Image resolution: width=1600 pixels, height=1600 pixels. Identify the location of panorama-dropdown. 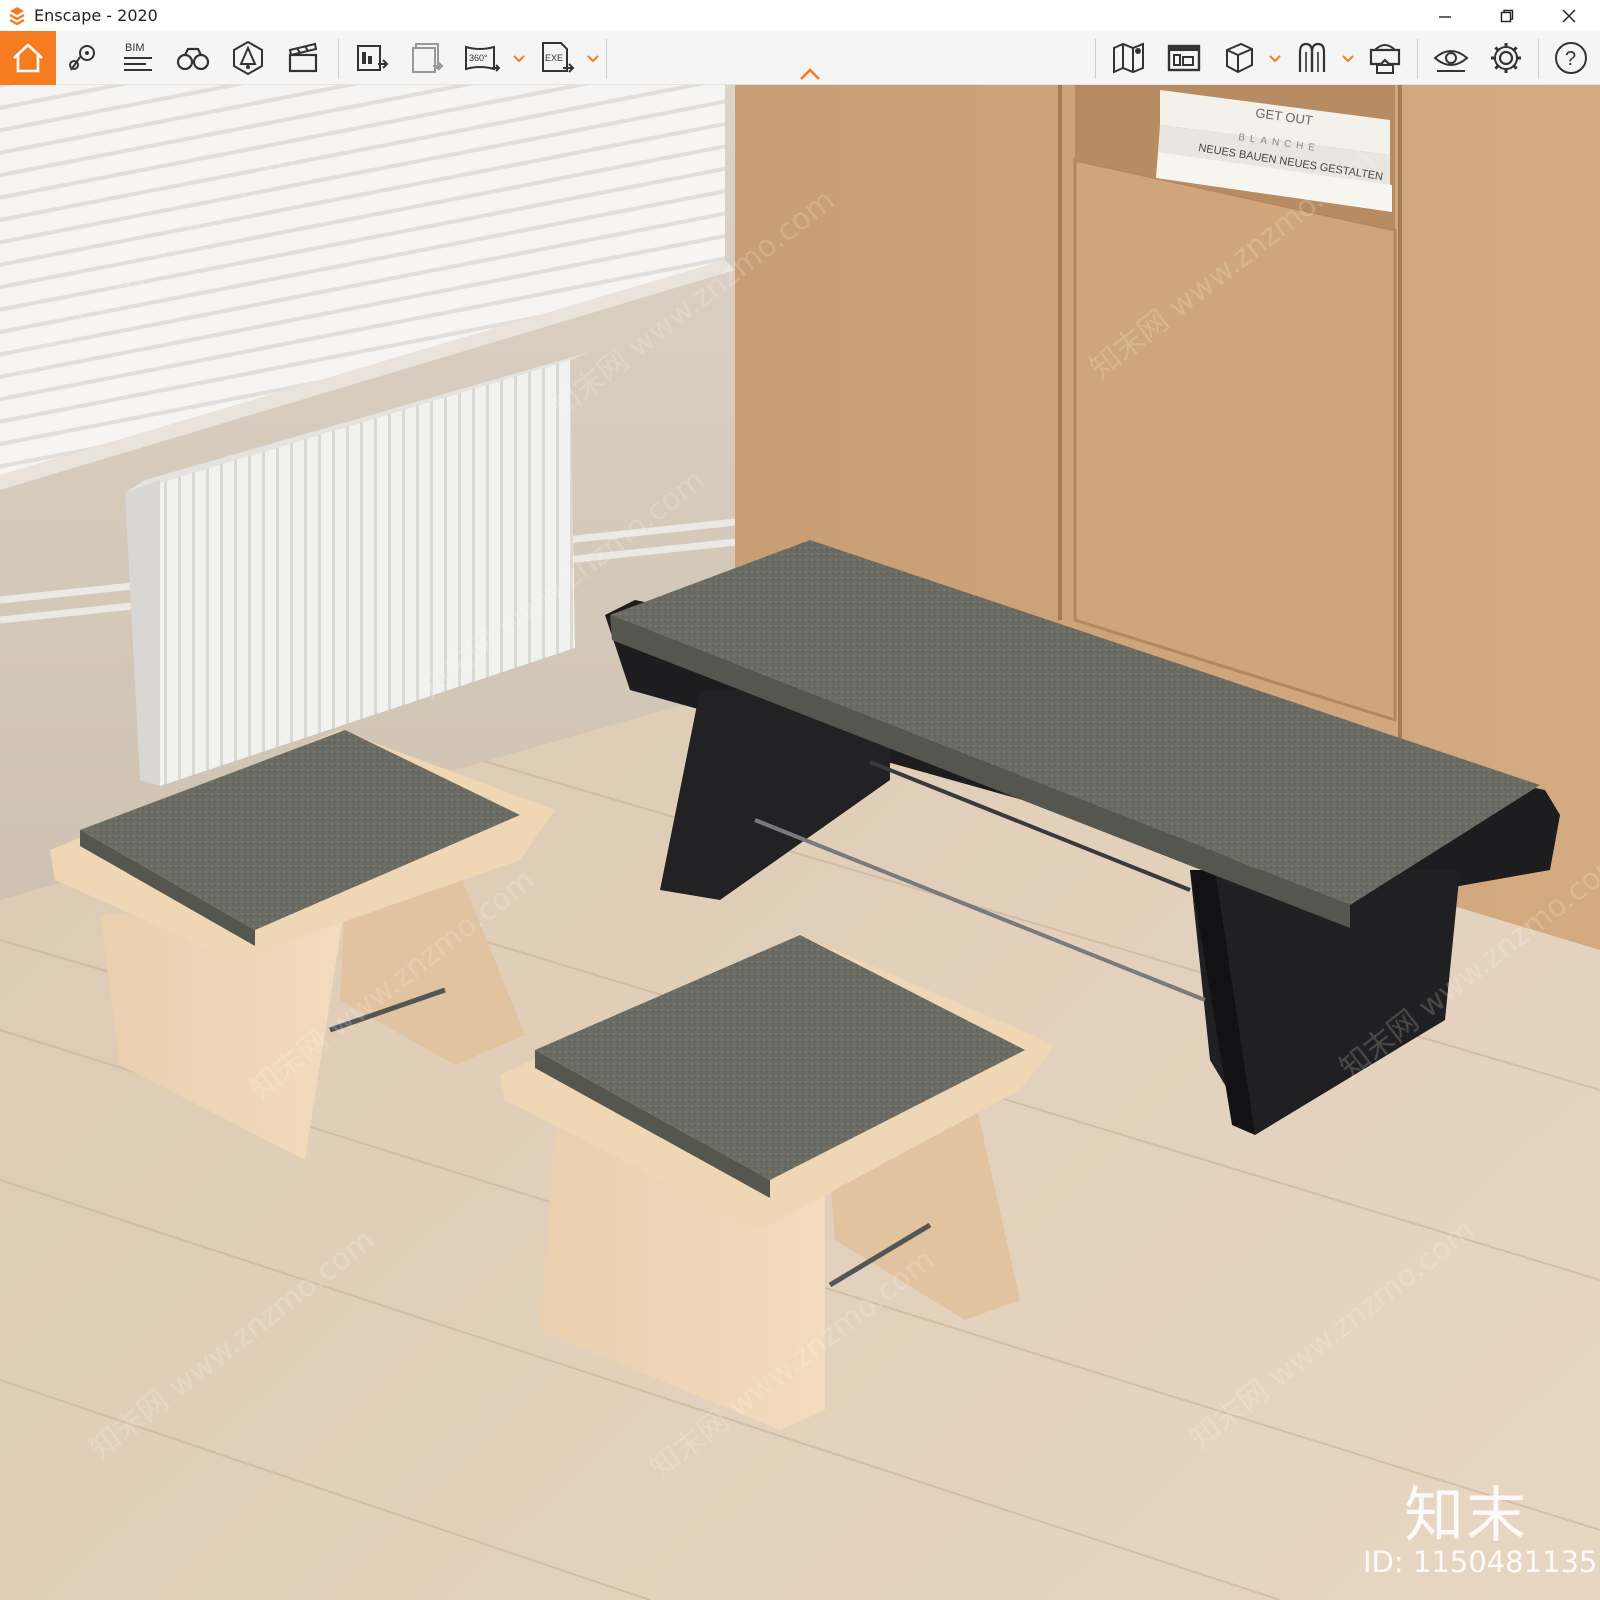
(519, 59).